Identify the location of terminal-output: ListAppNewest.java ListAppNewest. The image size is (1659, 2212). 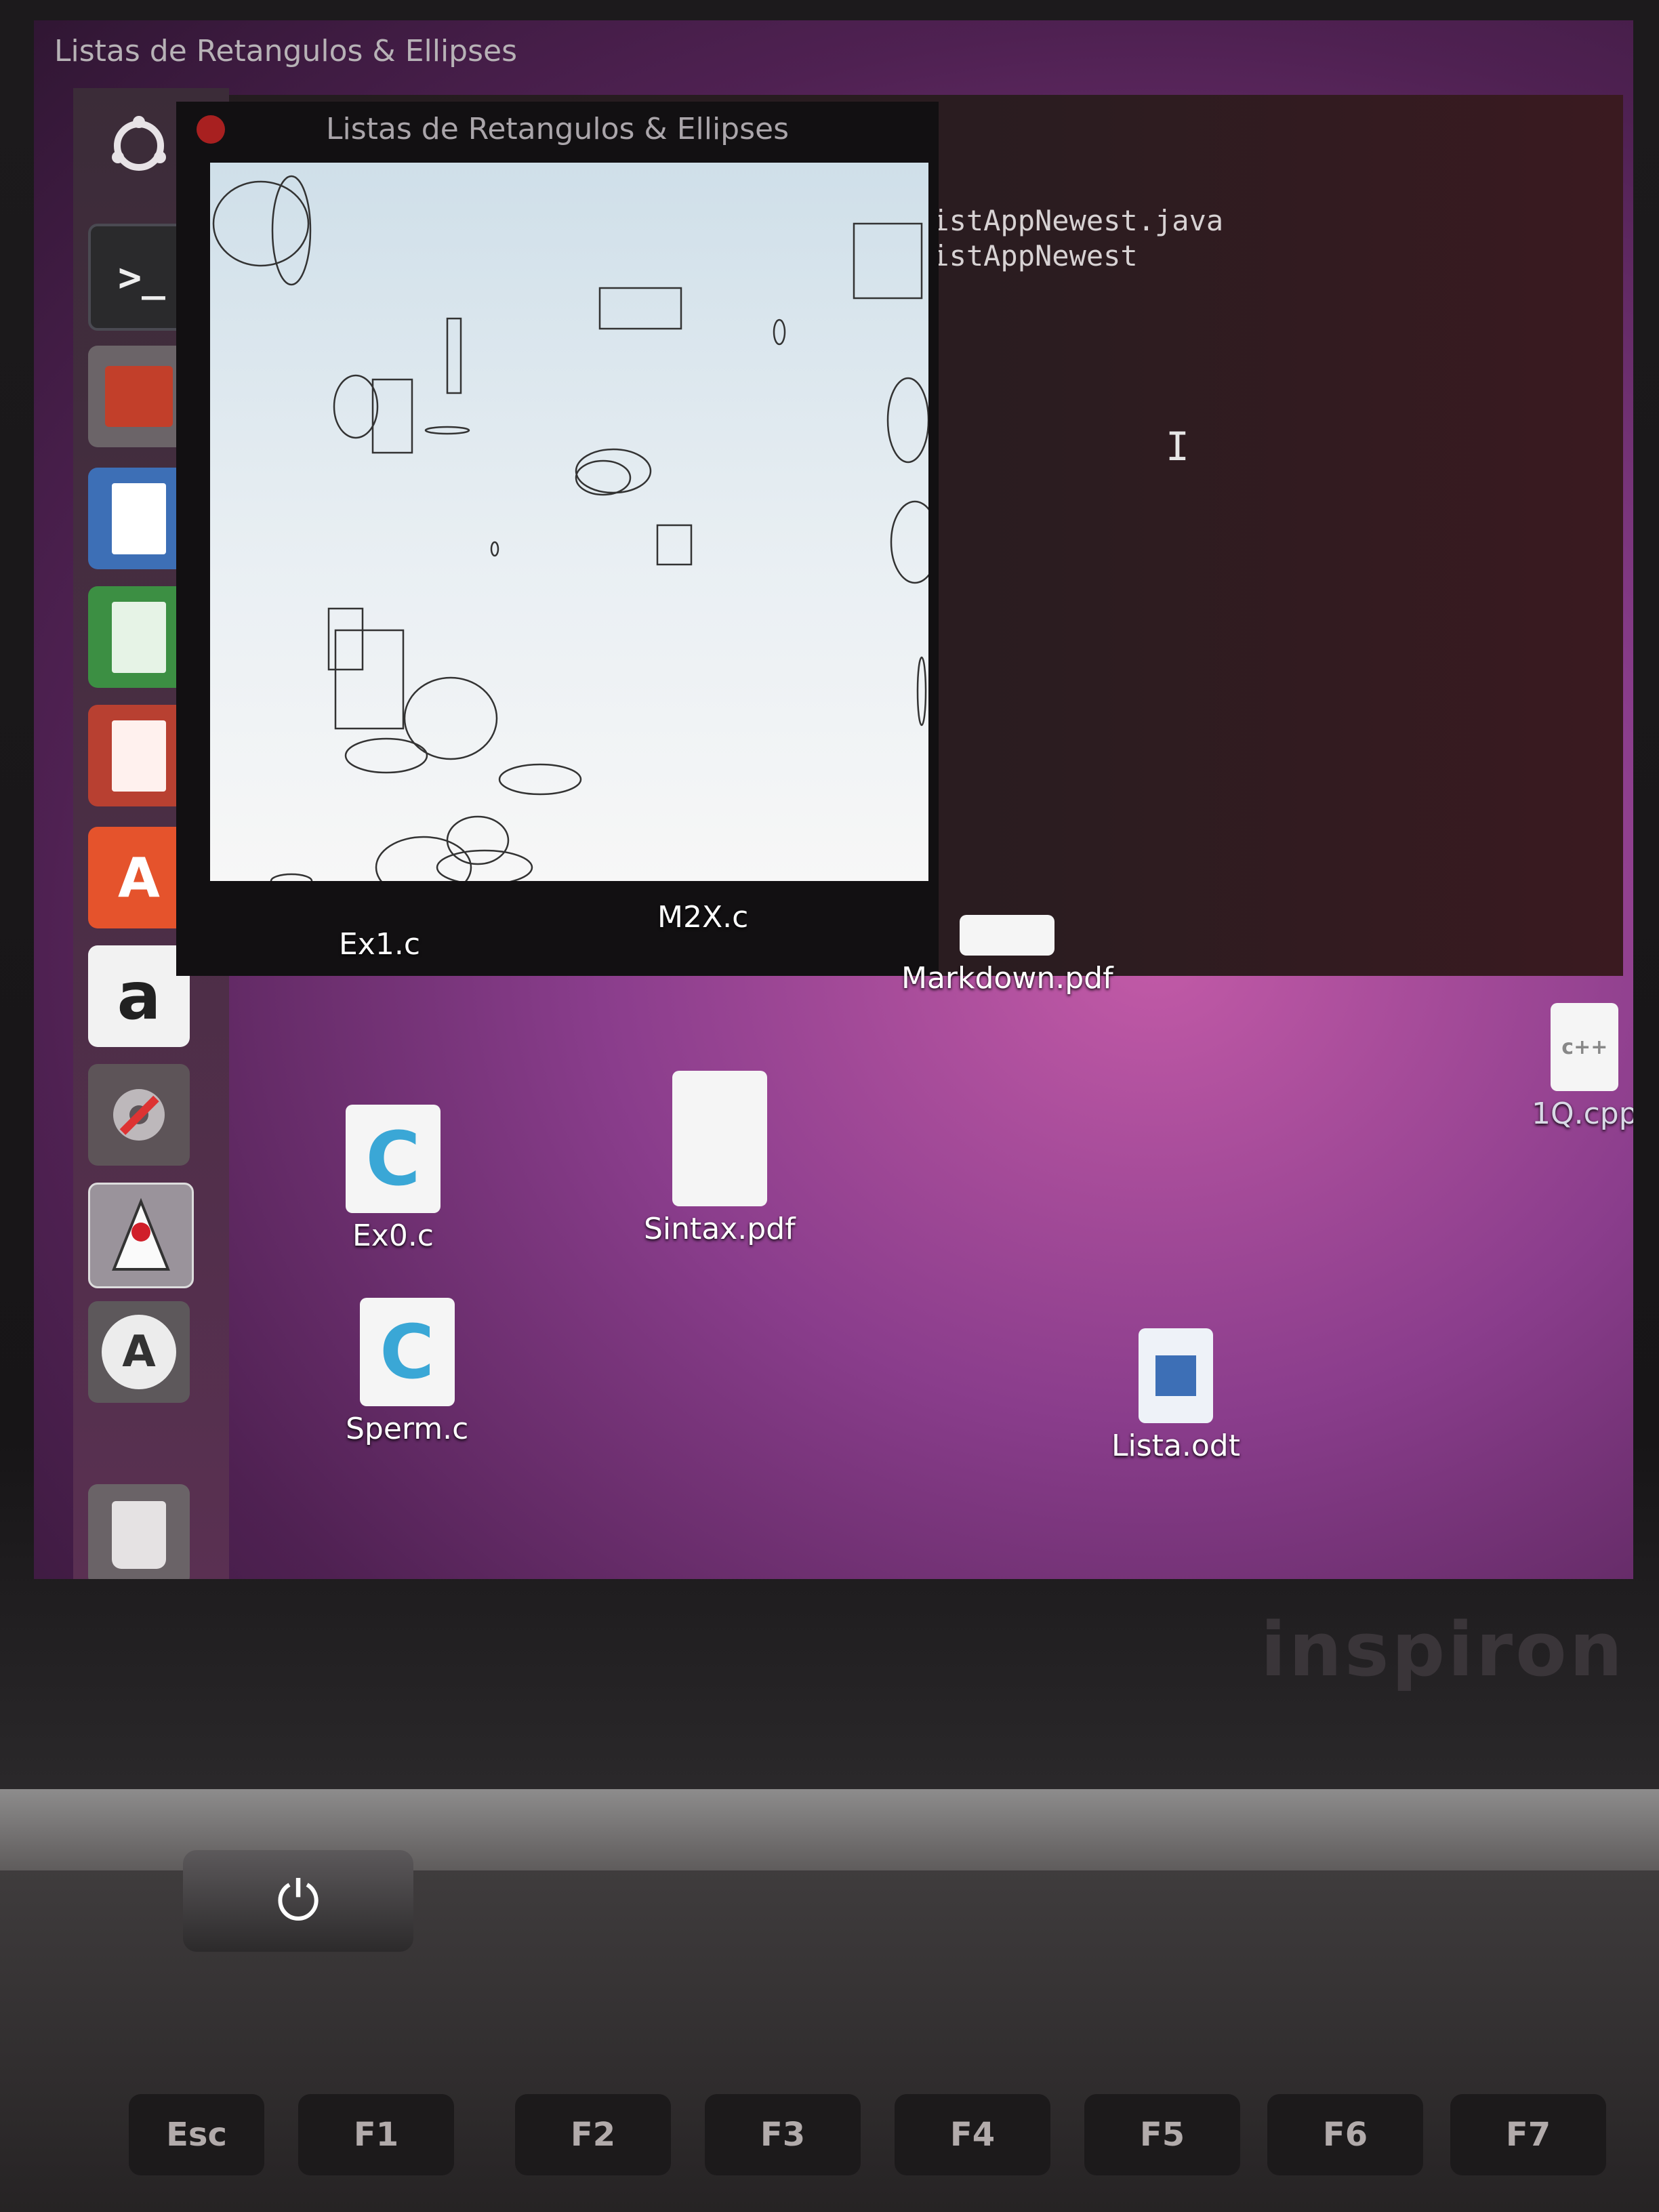
(1069, 239).